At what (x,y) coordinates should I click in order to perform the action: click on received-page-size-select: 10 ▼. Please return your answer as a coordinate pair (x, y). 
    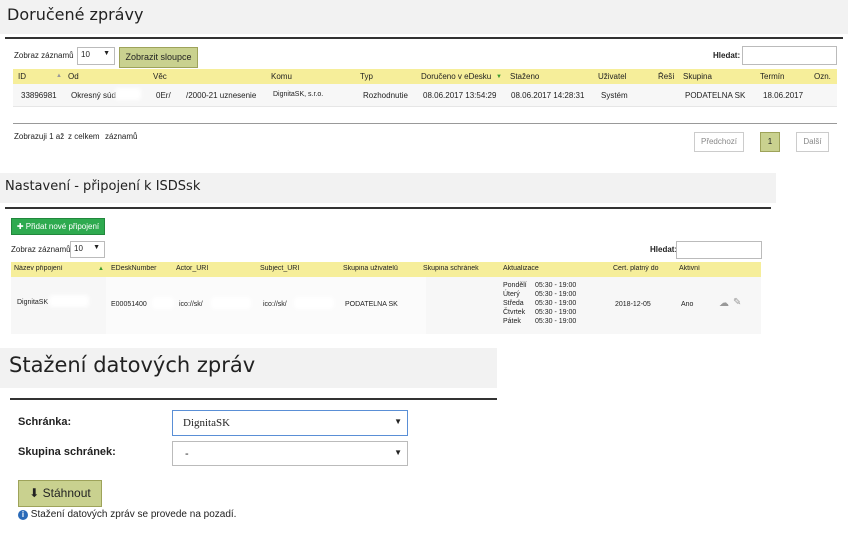
    Looking at the image, I should click on (96, 56).